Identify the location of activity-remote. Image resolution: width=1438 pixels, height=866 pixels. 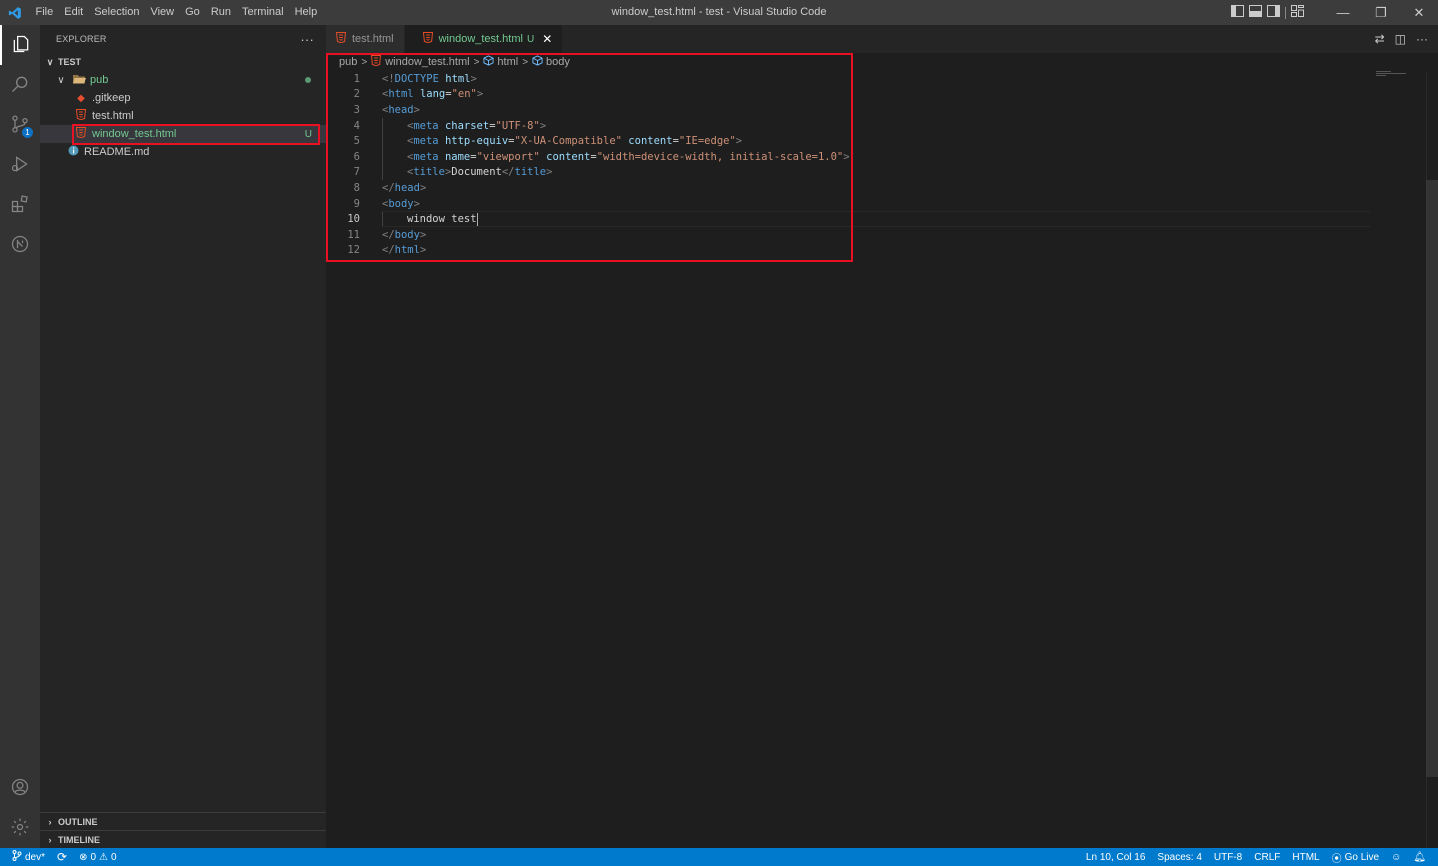
(20, 245).